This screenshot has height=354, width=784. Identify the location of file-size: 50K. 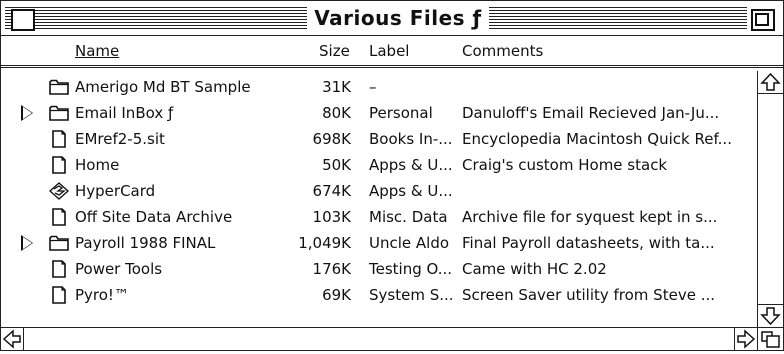
(336, 165).